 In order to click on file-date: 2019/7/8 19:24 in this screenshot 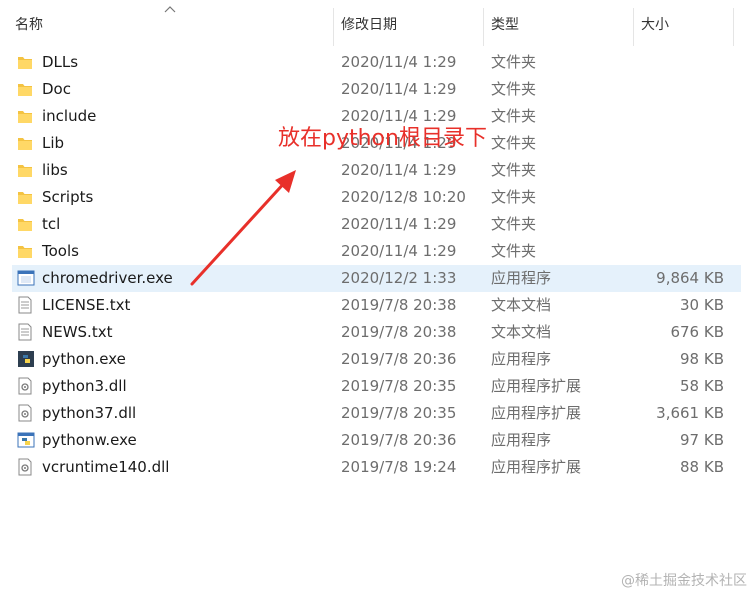, I will do `click(399, 467)`.